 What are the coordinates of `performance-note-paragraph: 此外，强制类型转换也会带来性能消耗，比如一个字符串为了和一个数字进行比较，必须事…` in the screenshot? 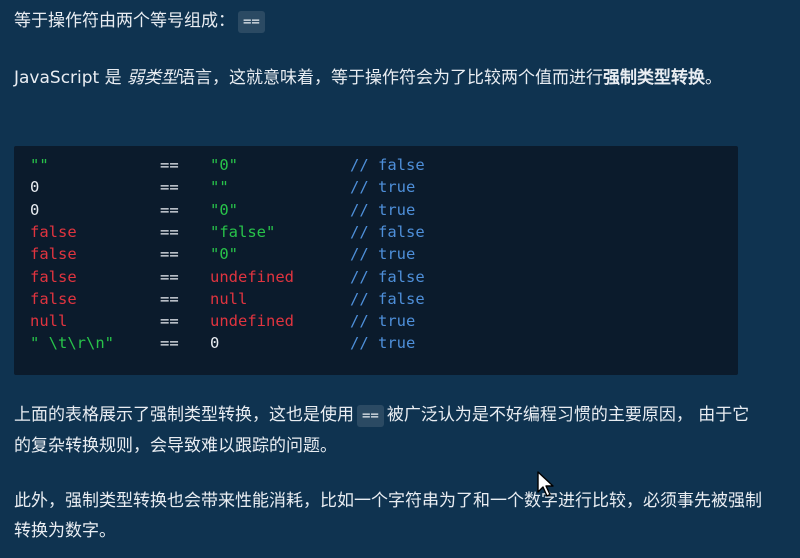 It's located at (389, 516).